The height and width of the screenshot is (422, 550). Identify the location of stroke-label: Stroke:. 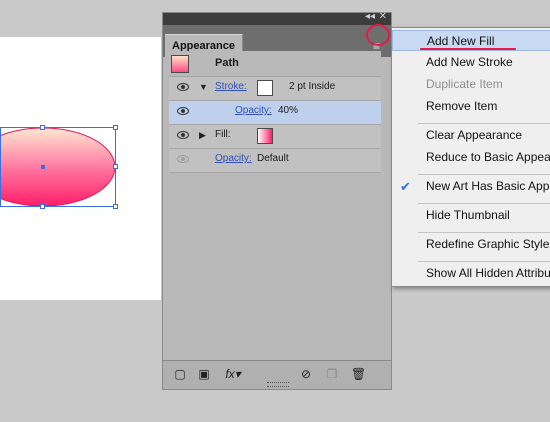
(231, 86).